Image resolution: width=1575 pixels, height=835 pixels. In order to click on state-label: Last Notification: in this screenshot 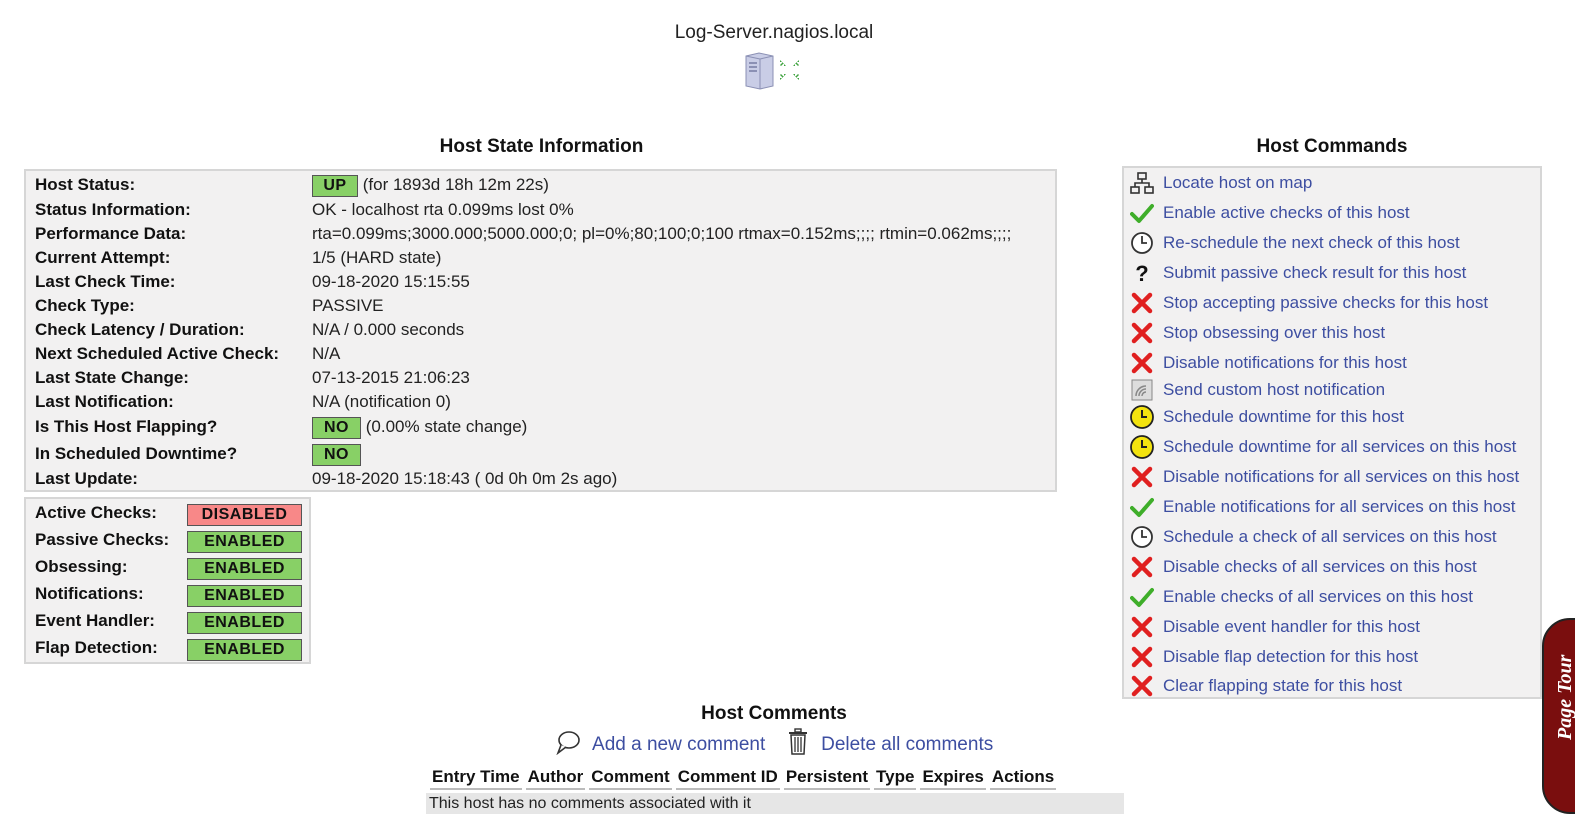, I will do `click(104, 401)`.